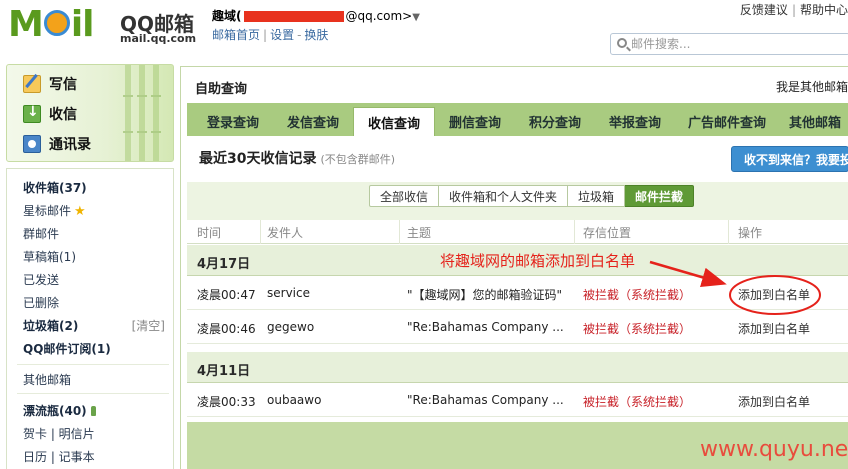 Image resolution: width=848 pixels, height=469 pixels. I want to click on inbox-download-icon, so click(32, 113).